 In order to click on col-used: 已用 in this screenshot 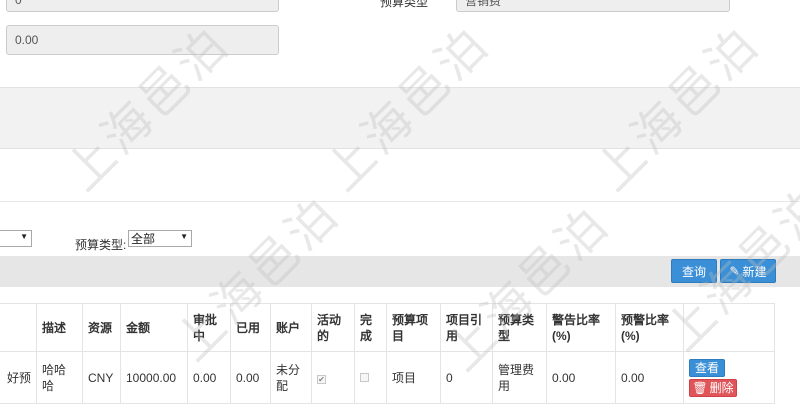, I will do `click(250, 327)`.